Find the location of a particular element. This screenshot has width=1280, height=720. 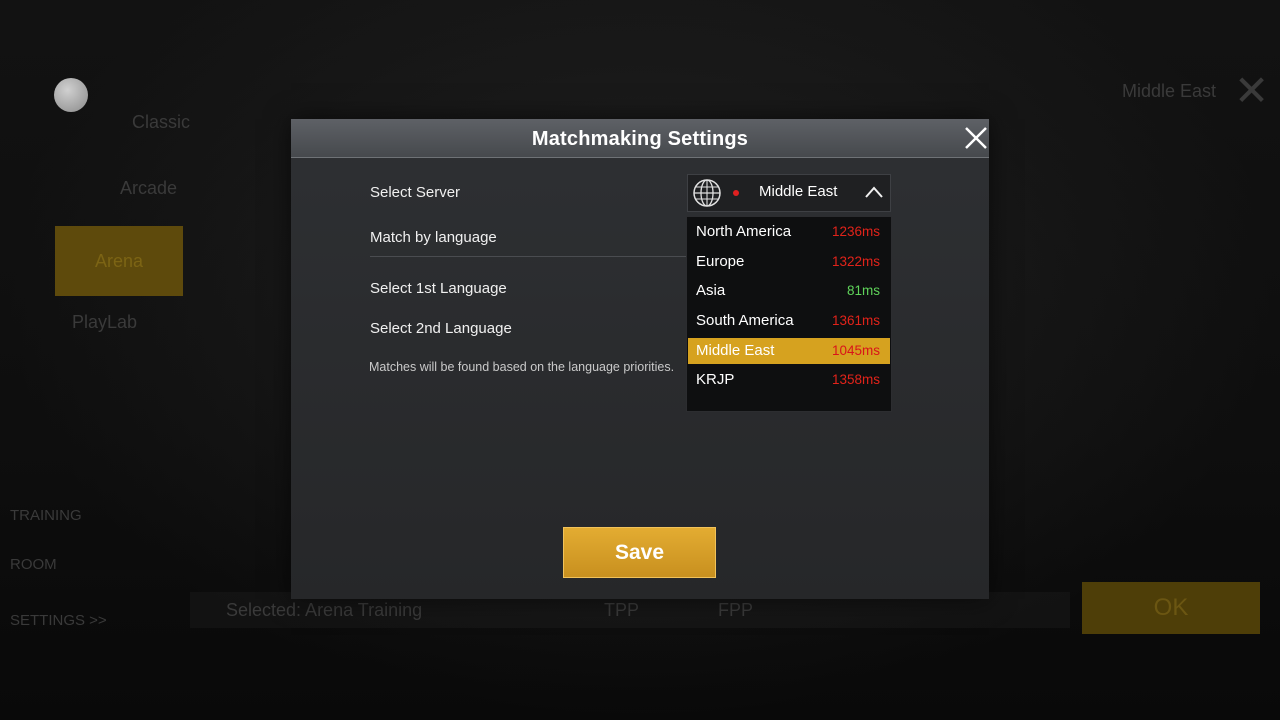

select-1st-language-label: Select 1st Language is located at coordinates (438, 288).